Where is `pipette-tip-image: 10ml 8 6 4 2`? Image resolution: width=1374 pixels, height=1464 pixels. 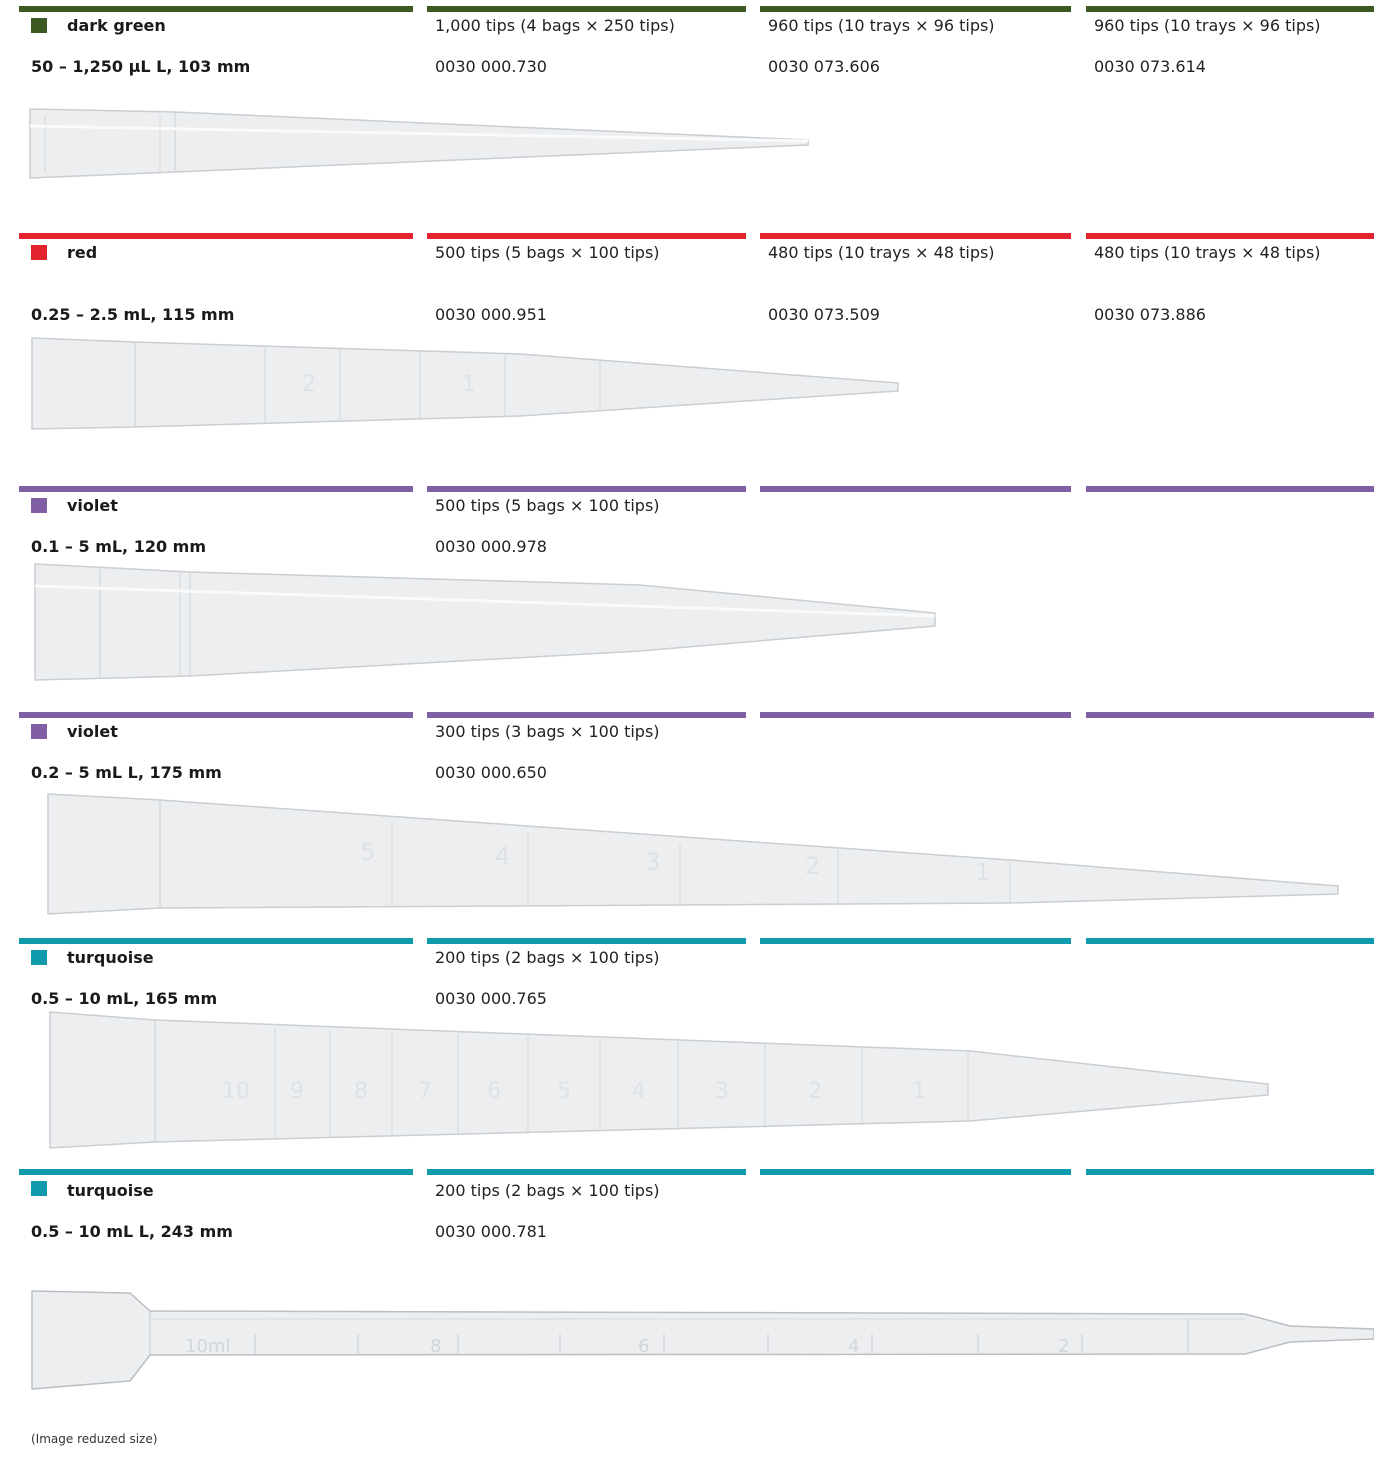 pipette-tip-image: 10ml 8 6 4 2 is located at coordinates (702, 1340).